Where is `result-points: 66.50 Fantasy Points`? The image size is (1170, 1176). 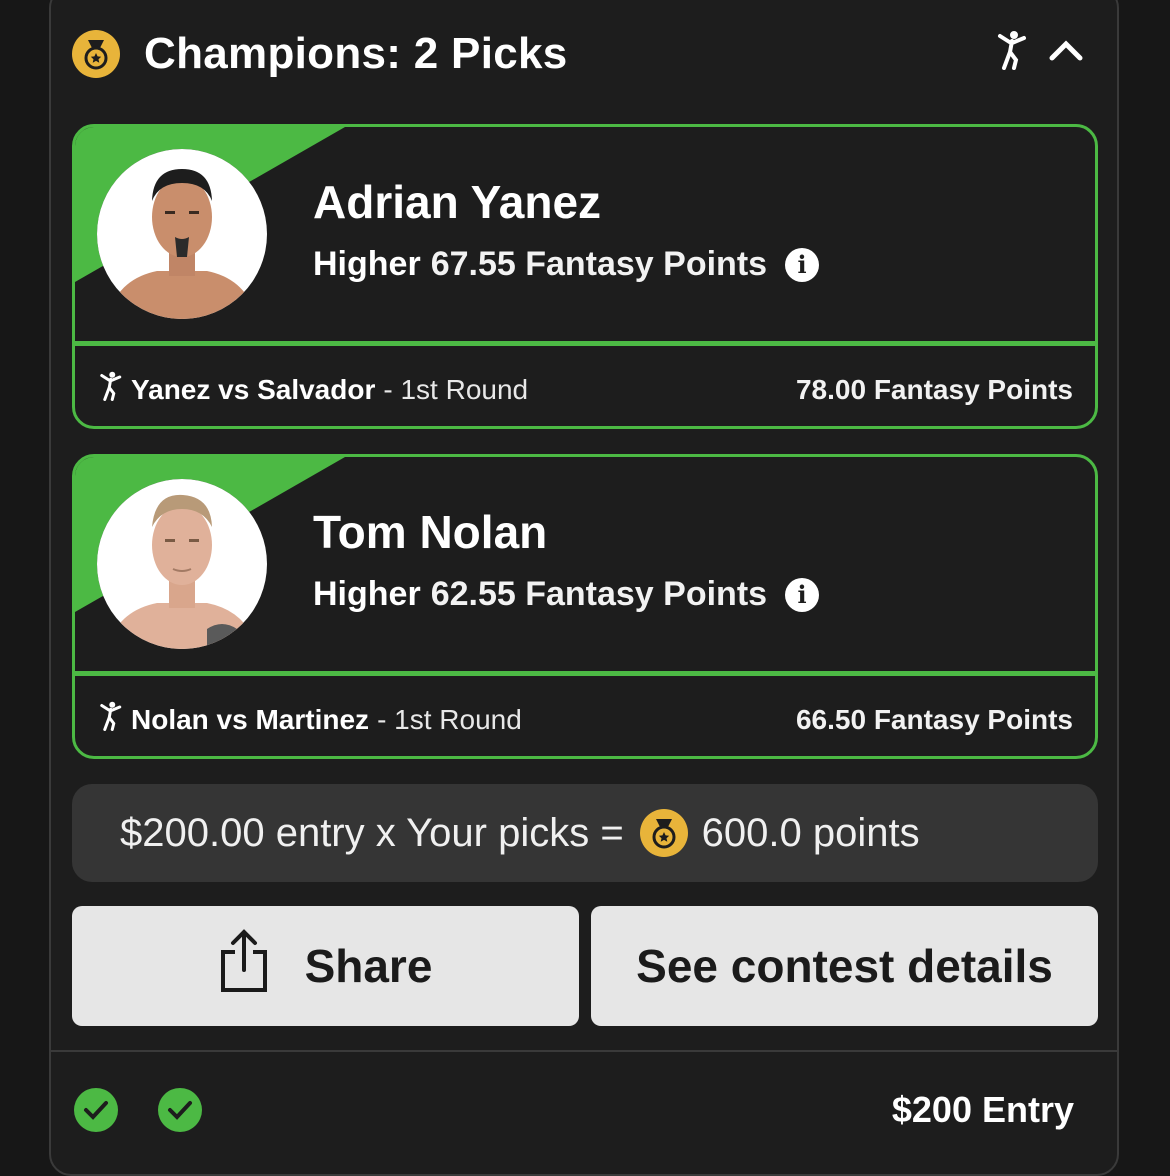 result-points: 66.50 Fantasy Points is located at coordinates (934, 719).